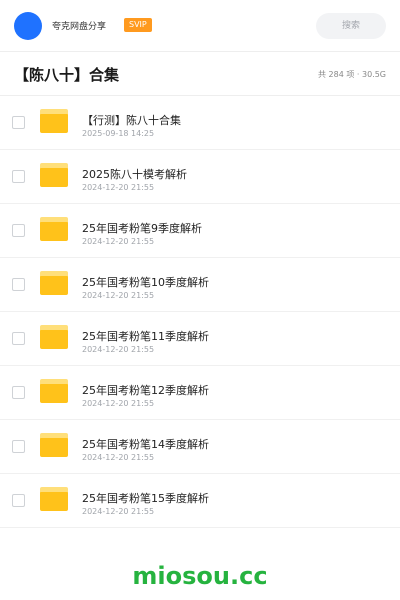 The height and width of the screenshot is (600, 400). I want to click on folder-title: 【陈八十】合集, so click(67, 75).